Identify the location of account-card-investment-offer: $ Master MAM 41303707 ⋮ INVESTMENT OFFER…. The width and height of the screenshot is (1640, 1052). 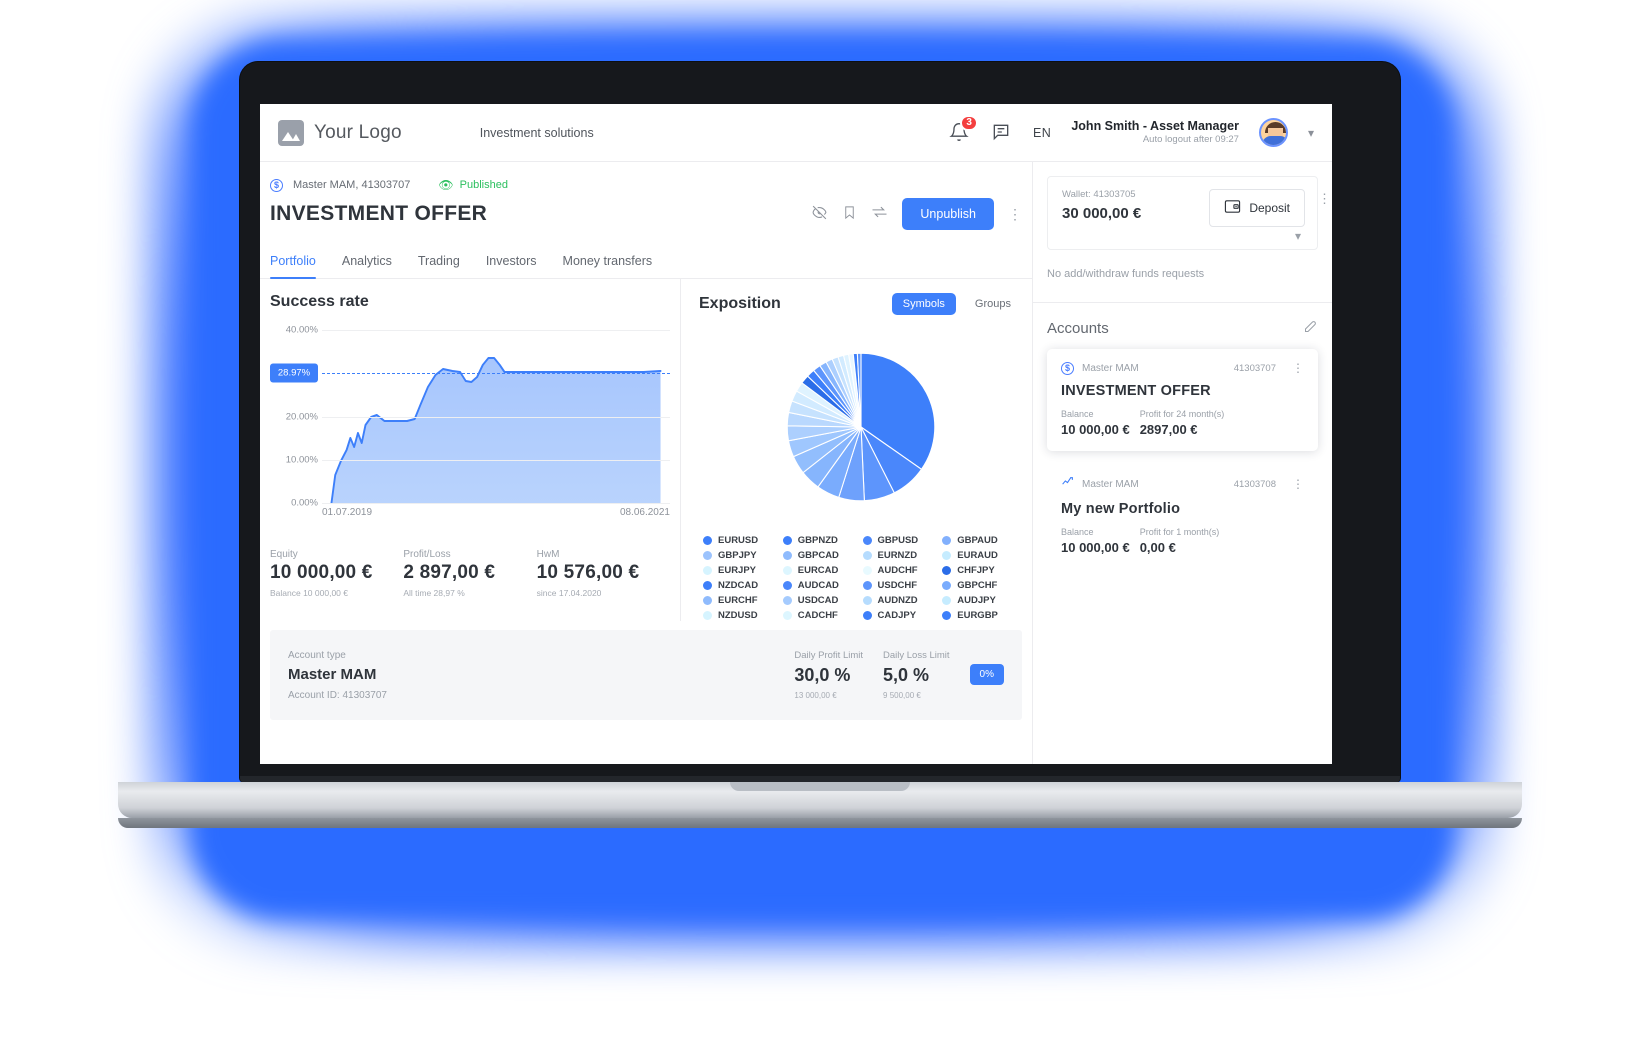
(1182, 400).